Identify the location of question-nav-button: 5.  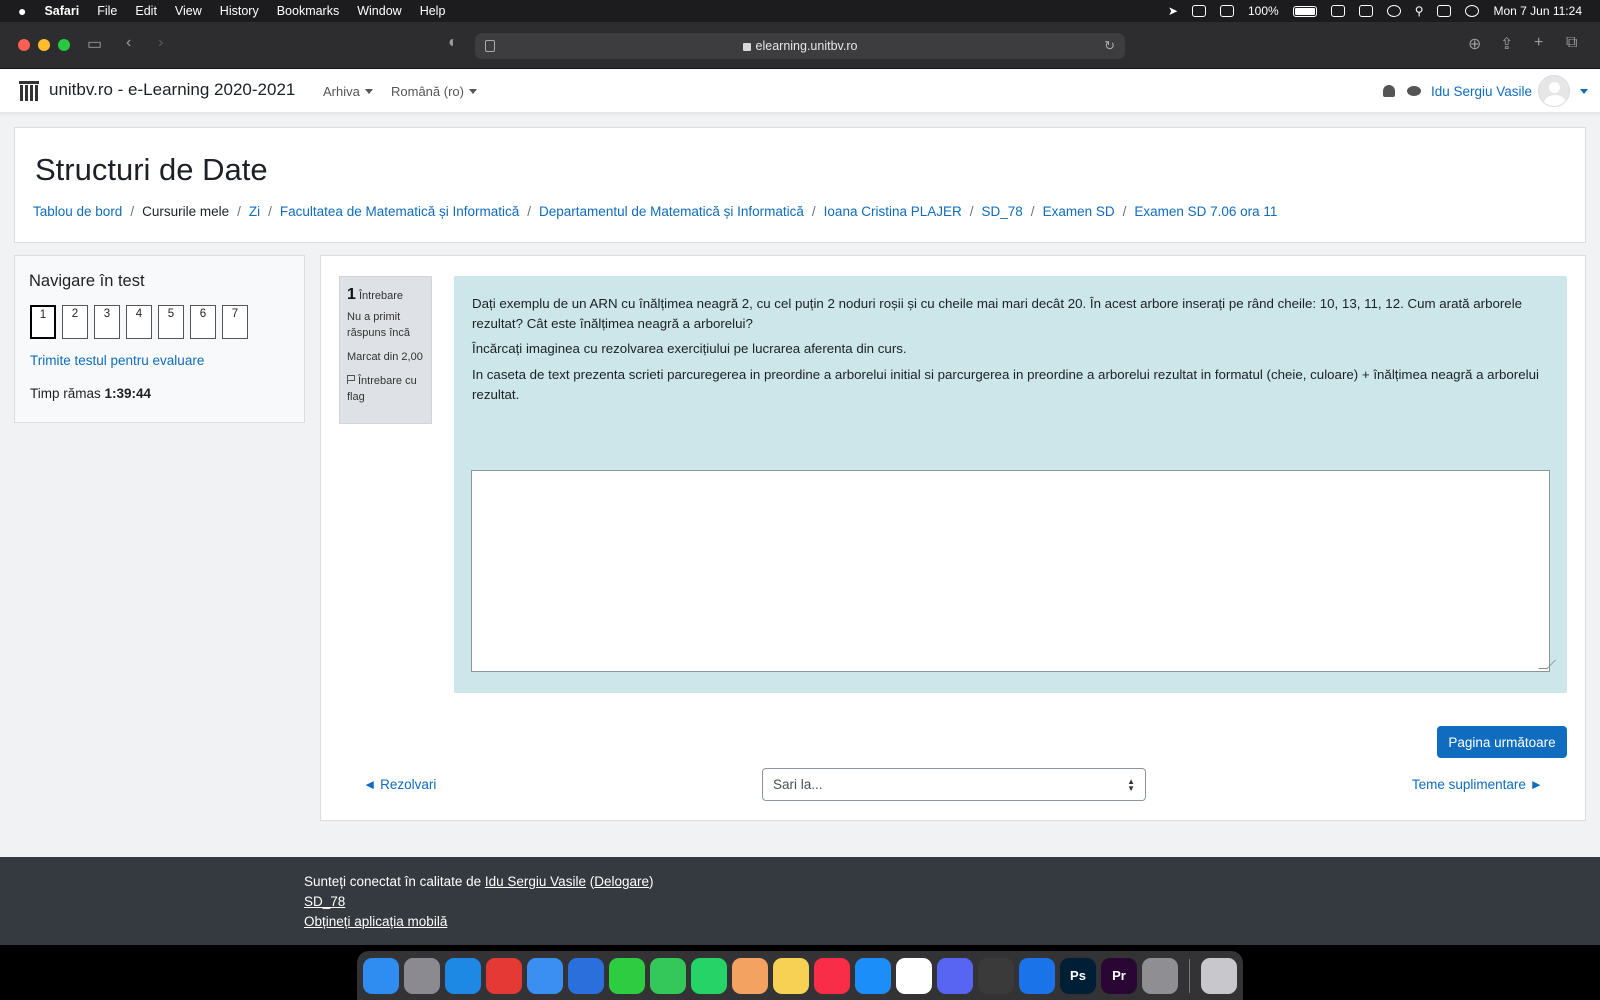
(171, 322).